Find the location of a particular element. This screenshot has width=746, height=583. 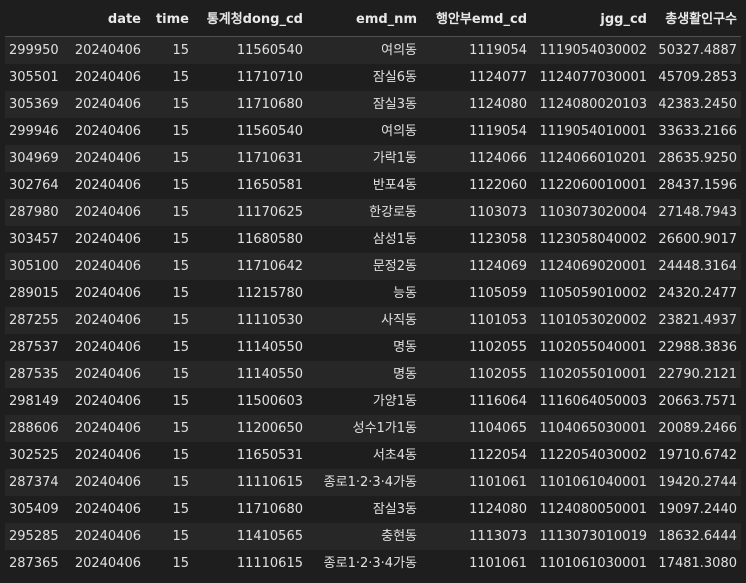

row-index: 303457 is located at coordinates (35, 239).